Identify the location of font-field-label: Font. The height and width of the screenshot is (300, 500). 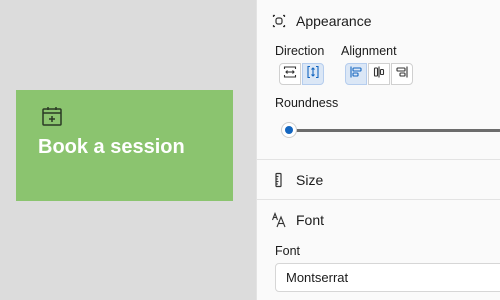
(288, 251).